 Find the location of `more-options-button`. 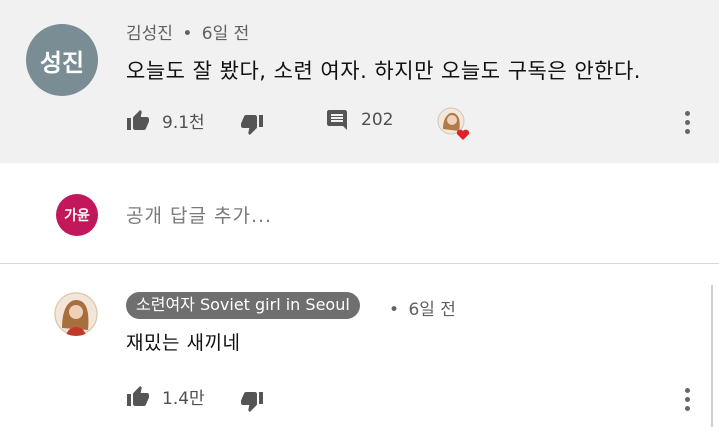

more-options-button is located at coordinates (688, 124).